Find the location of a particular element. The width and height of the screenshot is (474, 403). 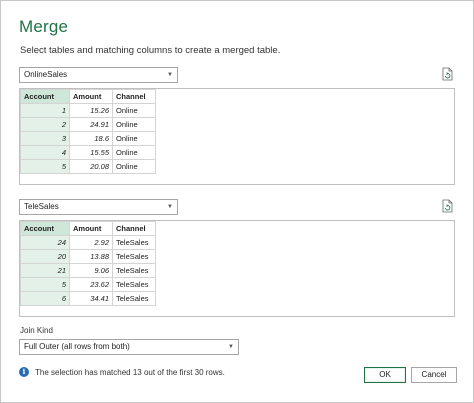

cell-amount: 23.62 is located at coordinates (91, 284).